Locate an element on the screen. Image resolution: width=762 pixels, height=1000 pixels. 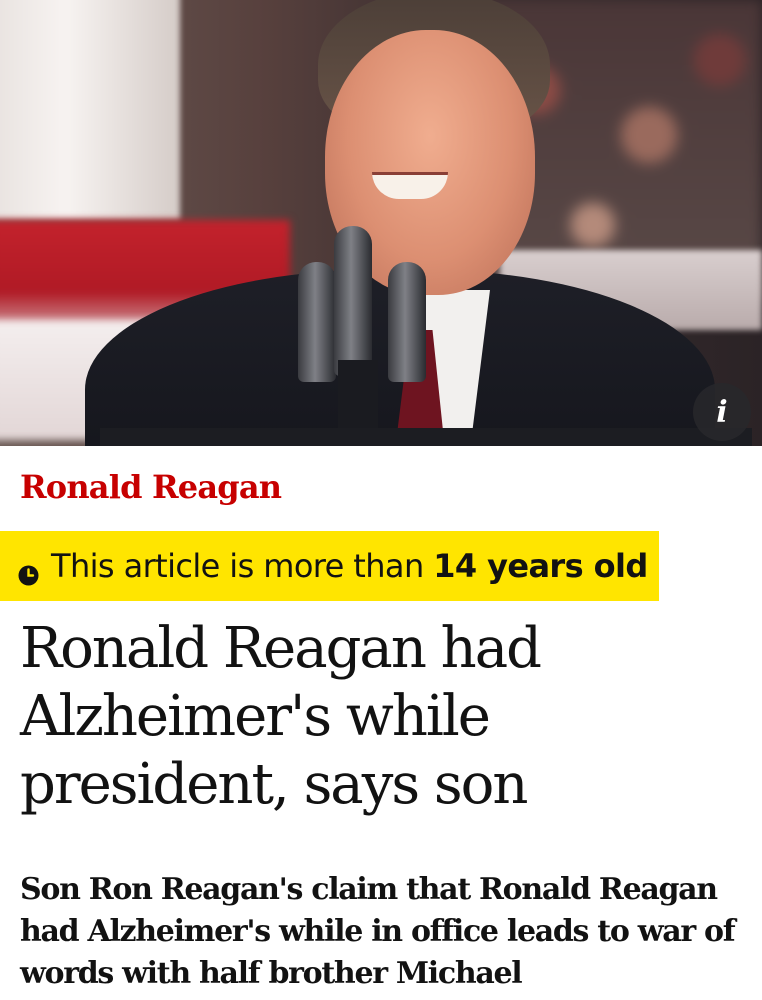
info-icon: i is located at coordinates (722, 412).